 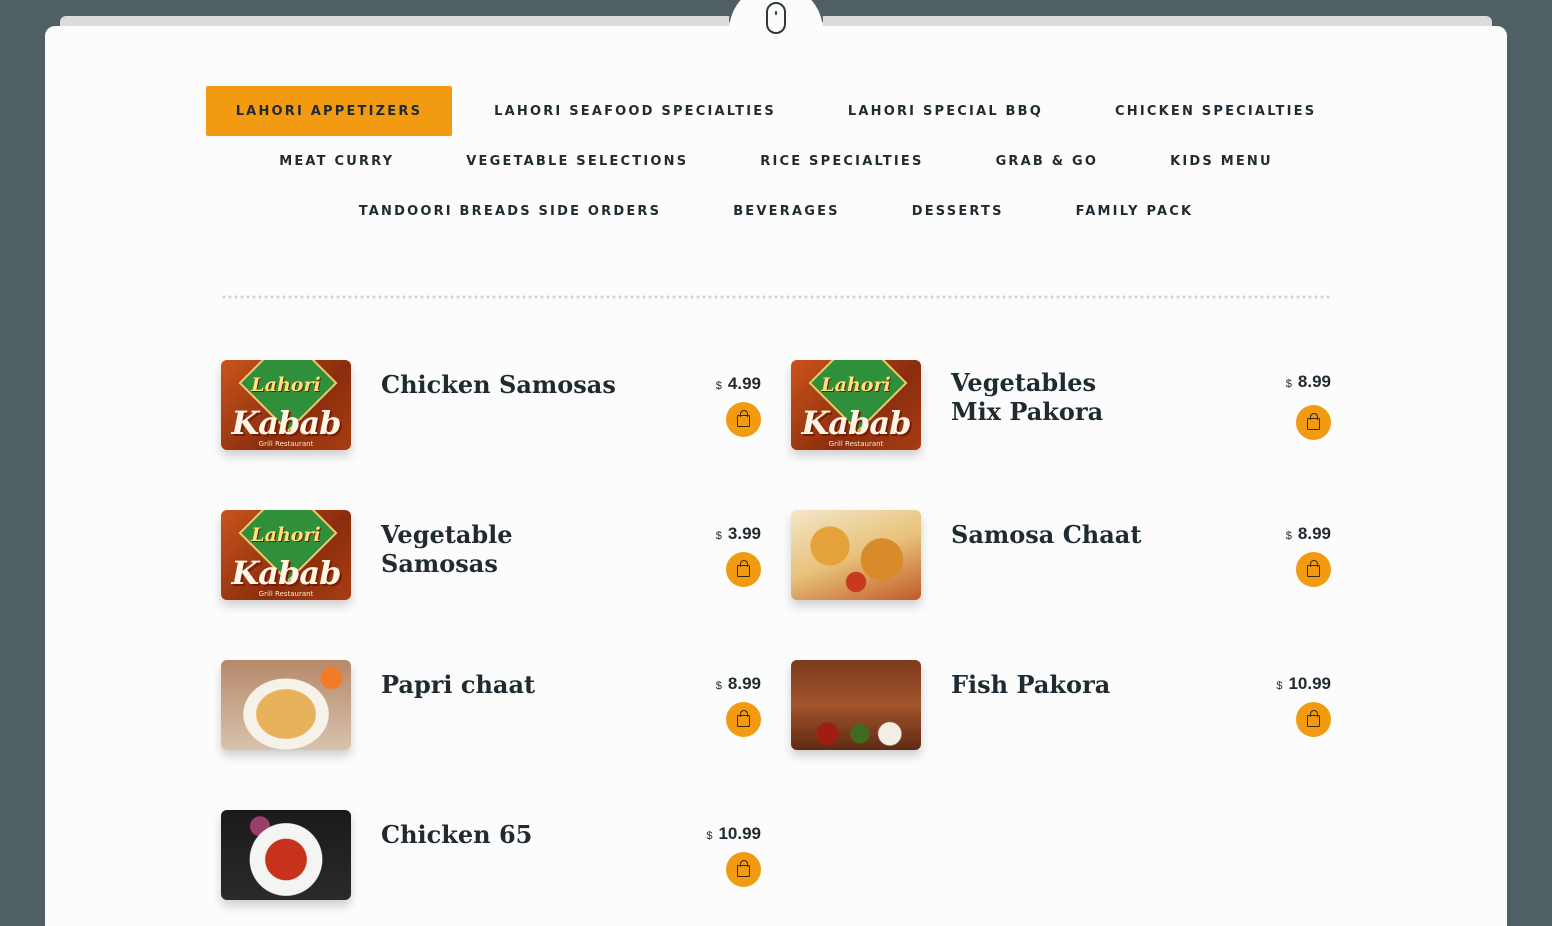 What do you see at coordinates (744, 533) in the screenshot?
I see `price-value: 3.99` at bounding box center [744, 533].